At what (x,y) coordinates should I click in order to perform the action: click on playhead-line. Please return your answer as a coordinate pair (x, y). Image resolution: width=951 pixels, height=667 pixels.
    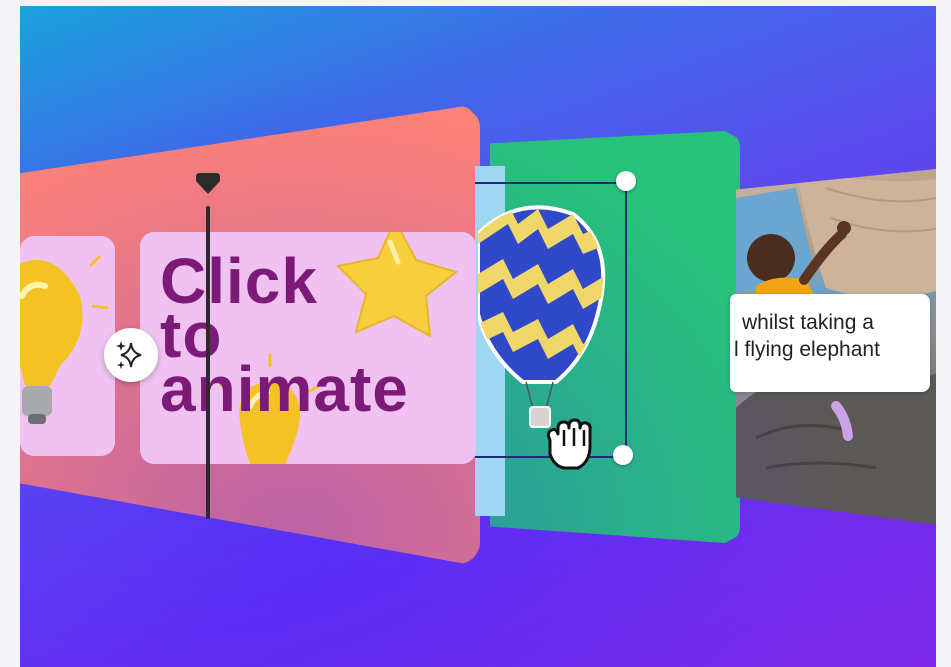
    Looking at the image, I should click on (208, 362).